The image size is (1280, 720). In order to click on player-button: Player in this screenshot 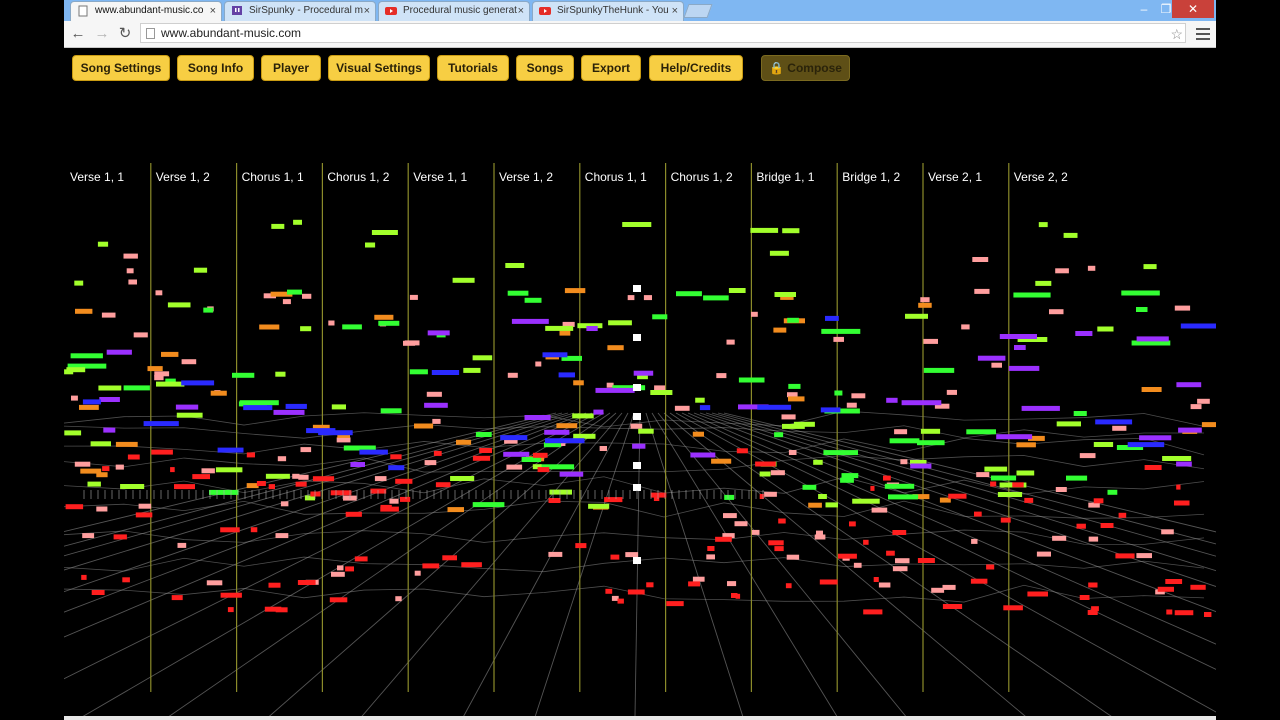, I will do `click(291, 68)`.